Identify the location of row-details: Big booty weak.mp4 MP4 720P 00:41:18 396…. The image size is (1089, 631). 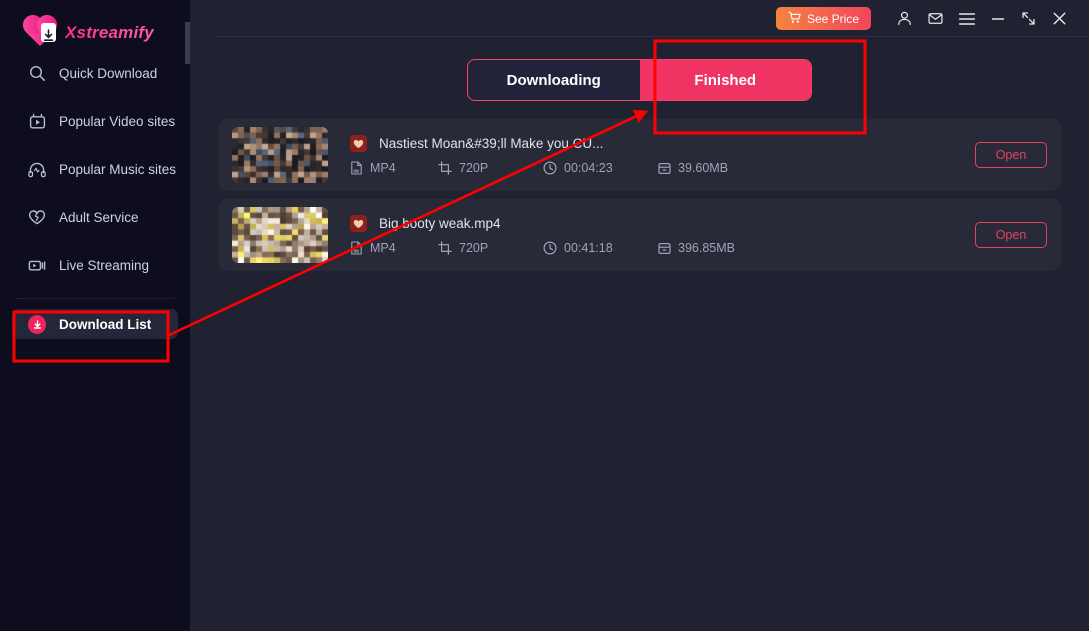
(662, 235).